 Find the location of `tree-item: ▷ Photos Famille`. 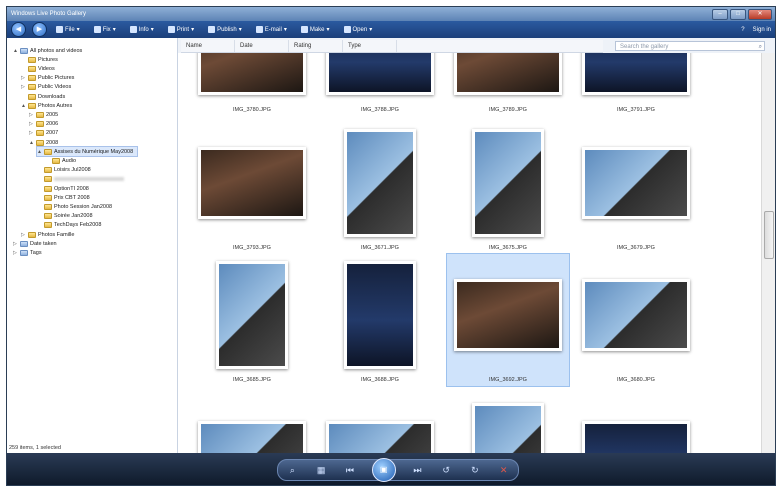

tree-item: ▷ Photos Famille is located at coordinates (47, 234).